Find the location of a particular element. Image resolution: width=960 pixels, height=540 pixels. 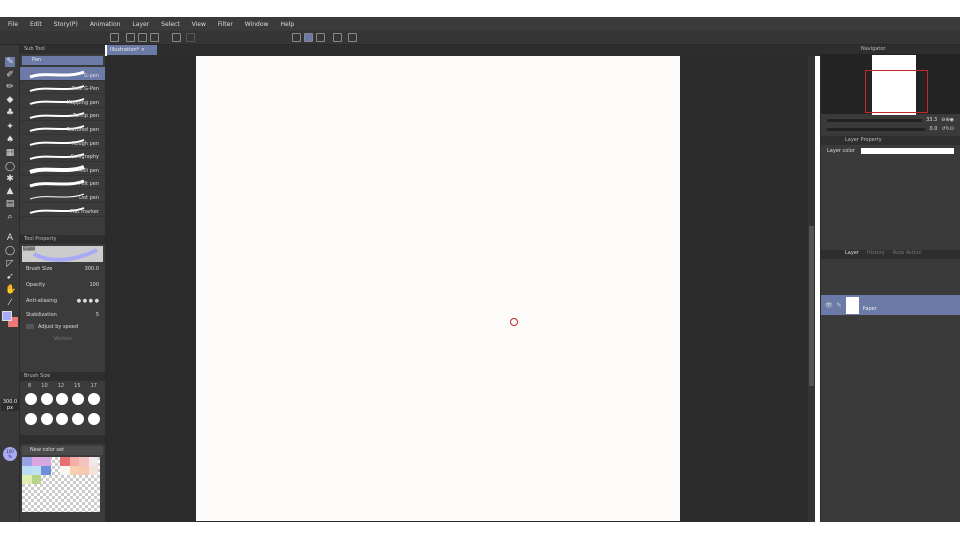

layer-color-row: Layer color is located at coordinates (890, 151).